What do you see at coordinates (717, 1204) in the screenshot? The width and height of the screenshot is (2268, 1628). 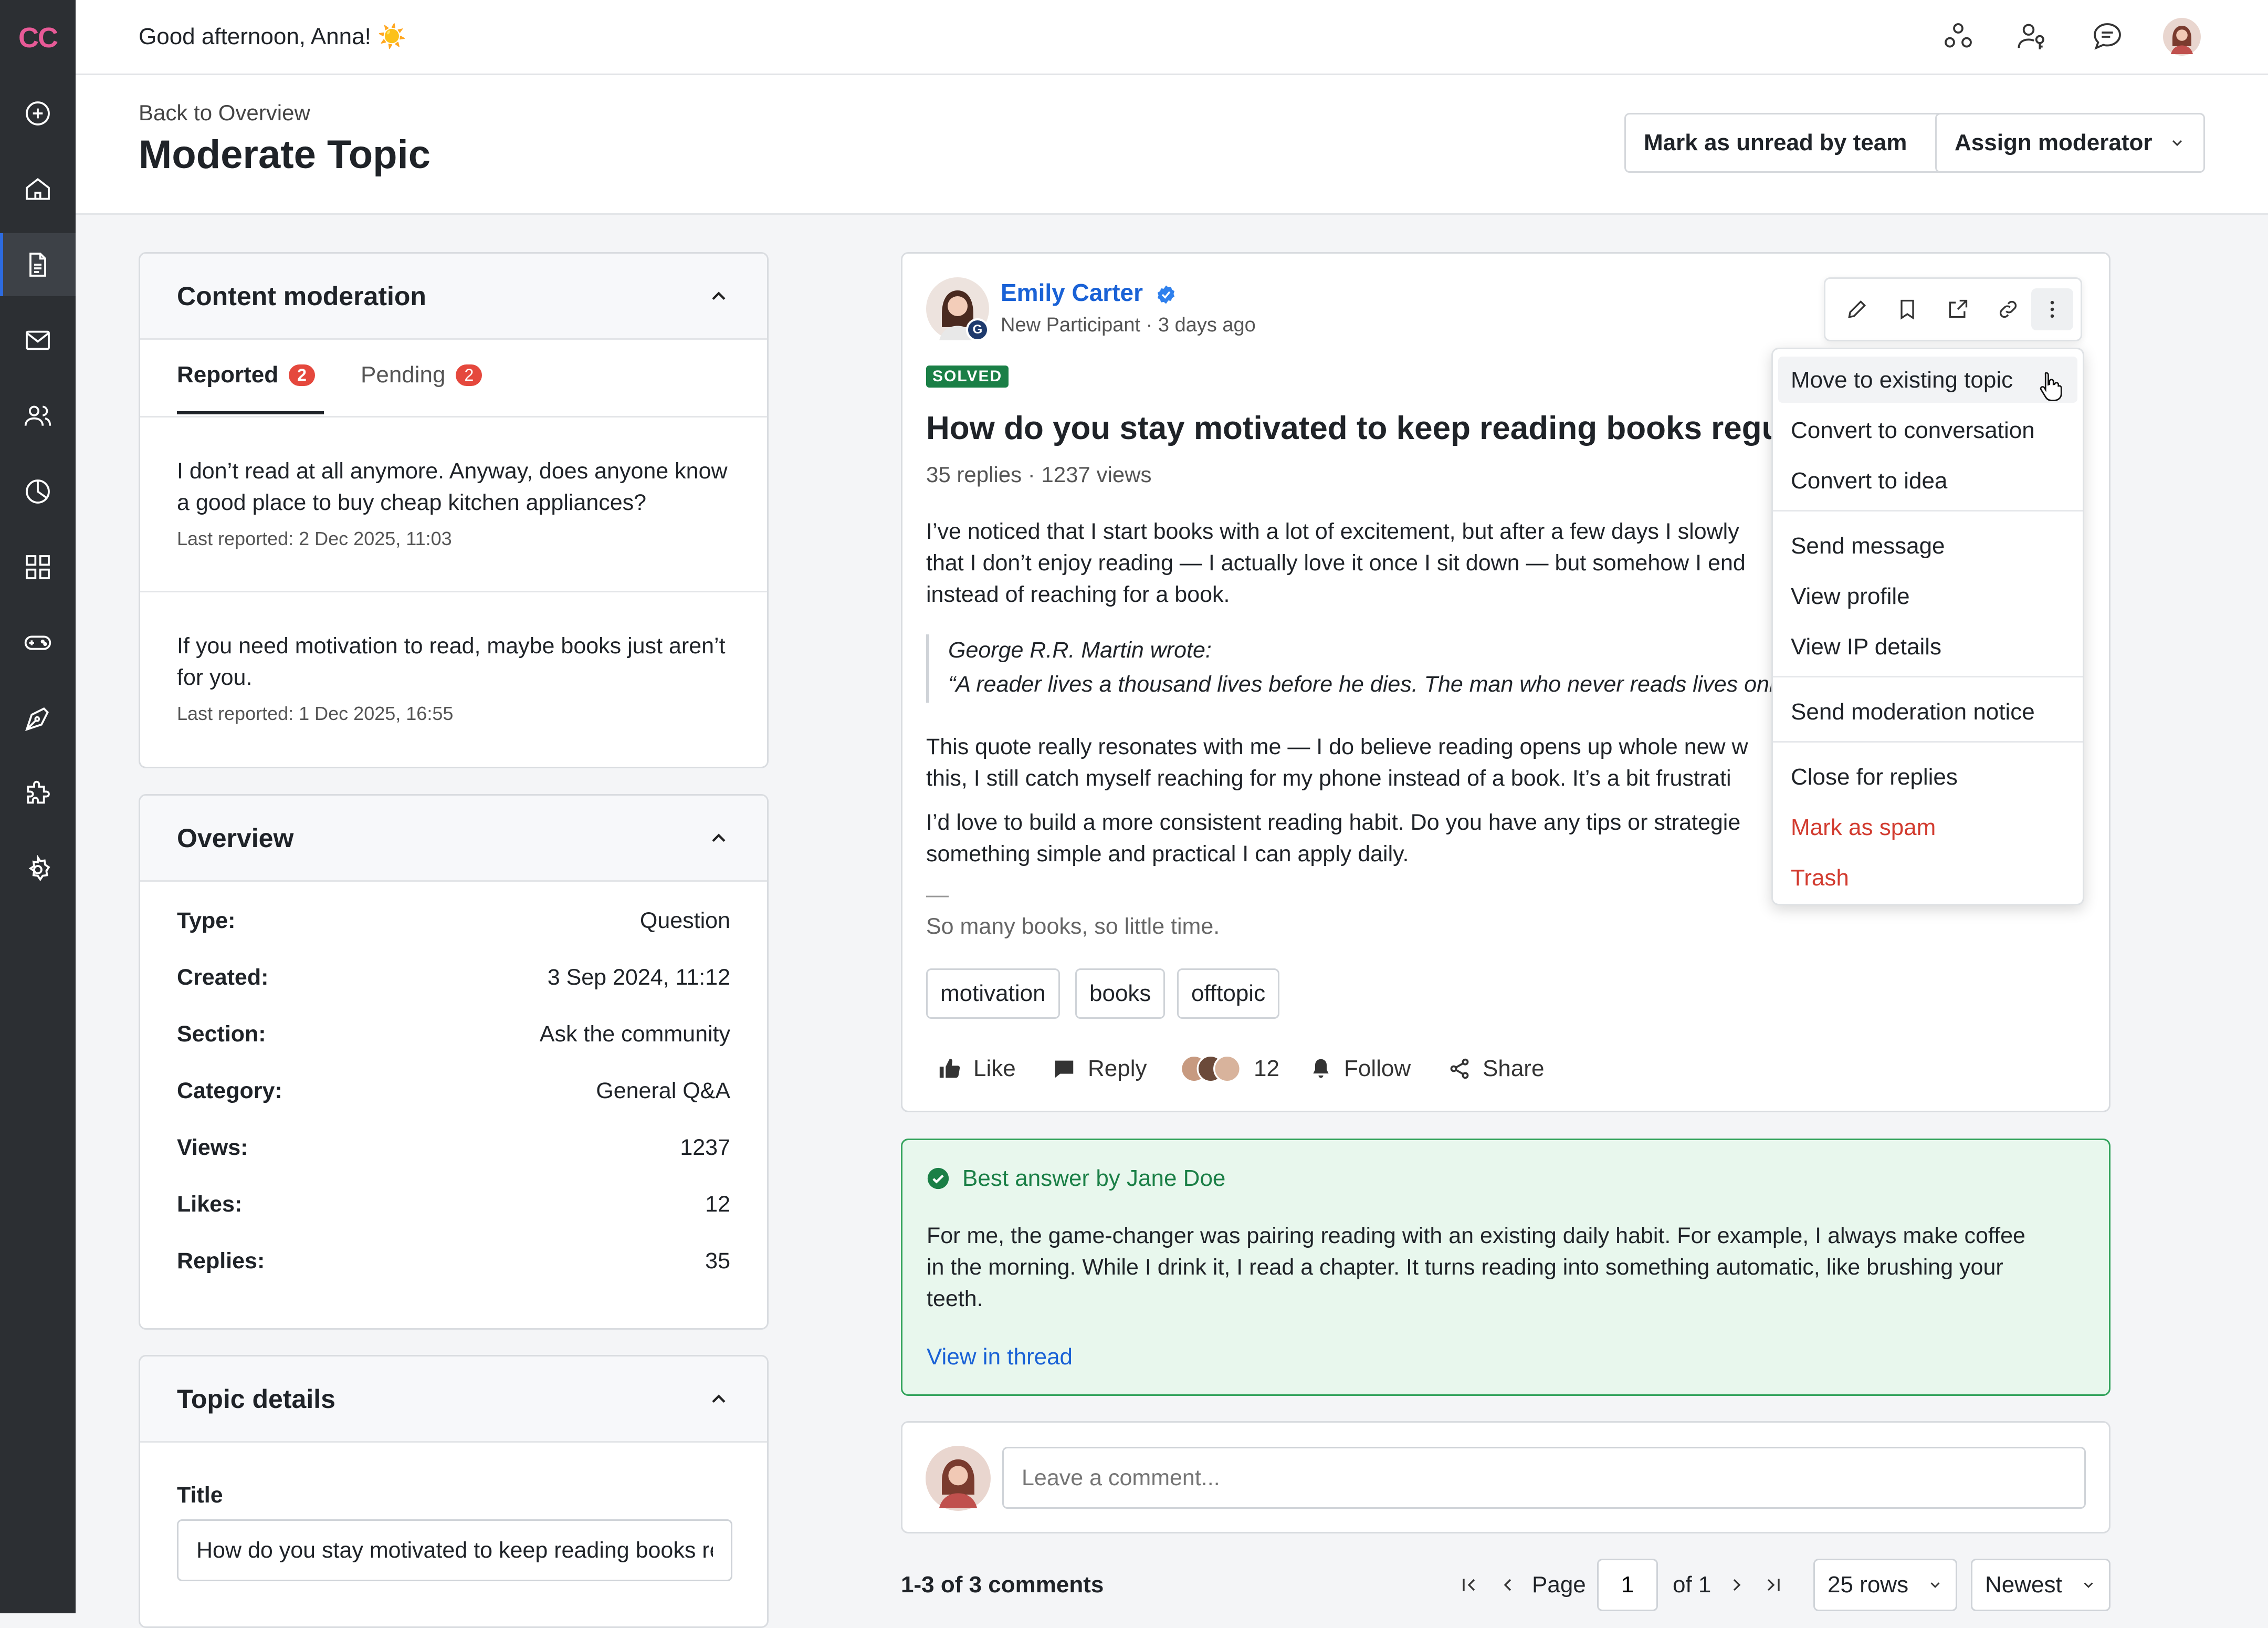 I see `row-value: 12` at bounding box center [717, 1204].